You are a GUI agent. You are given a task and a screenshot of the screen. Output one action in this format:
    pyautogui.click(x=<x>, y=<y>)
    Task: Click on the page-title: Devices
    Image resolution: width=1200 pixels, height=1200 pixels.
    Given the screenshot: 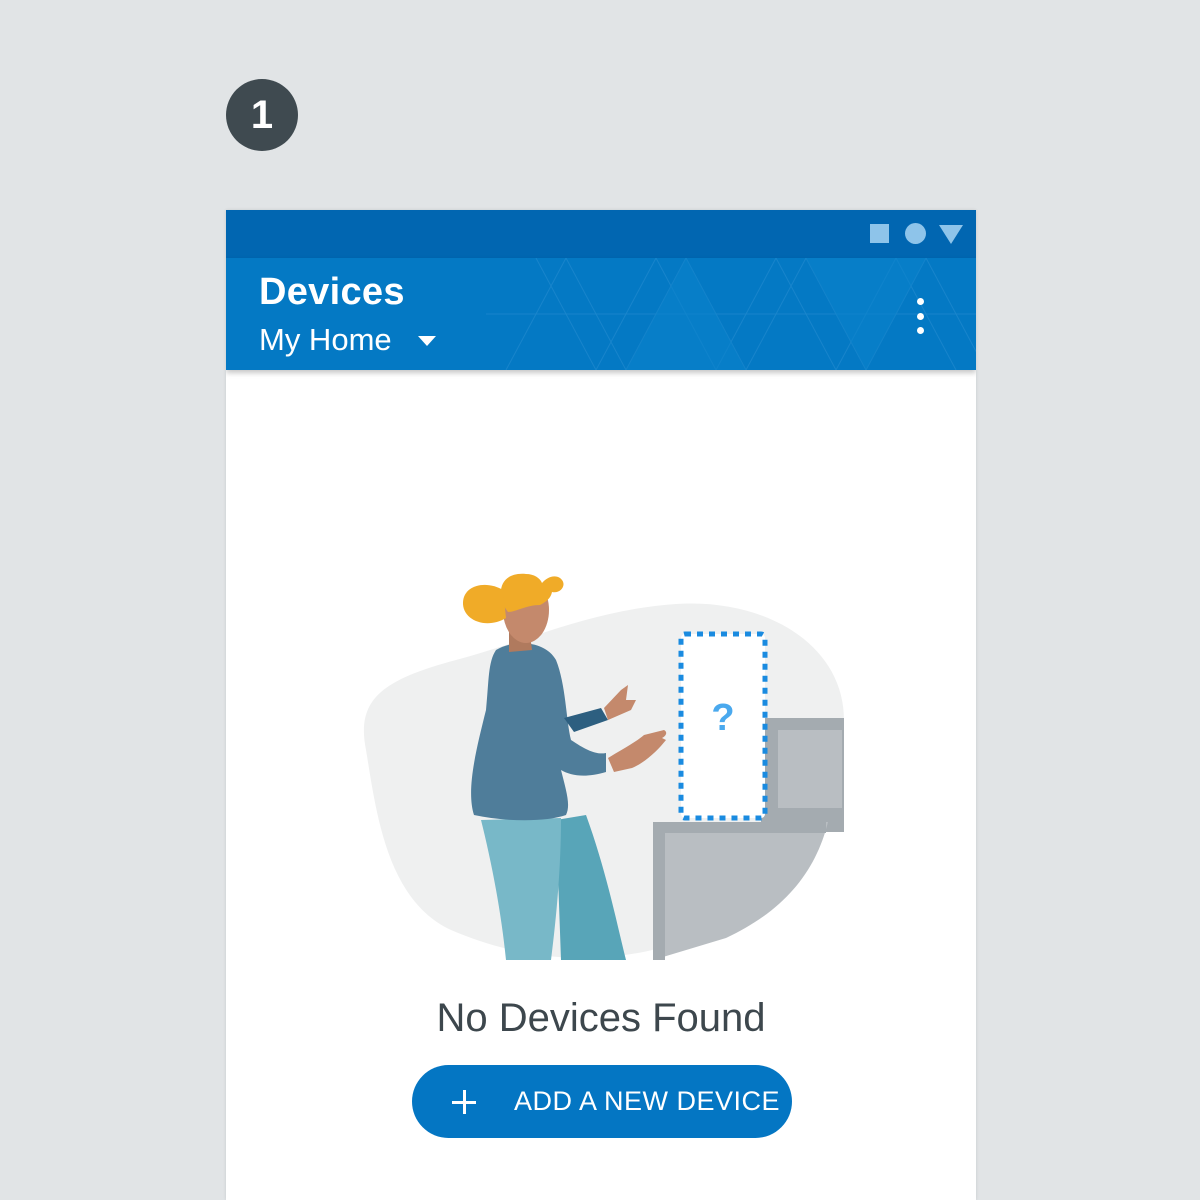 What is the action you would take?
    pyautogui.click(x=332, y=292)
    